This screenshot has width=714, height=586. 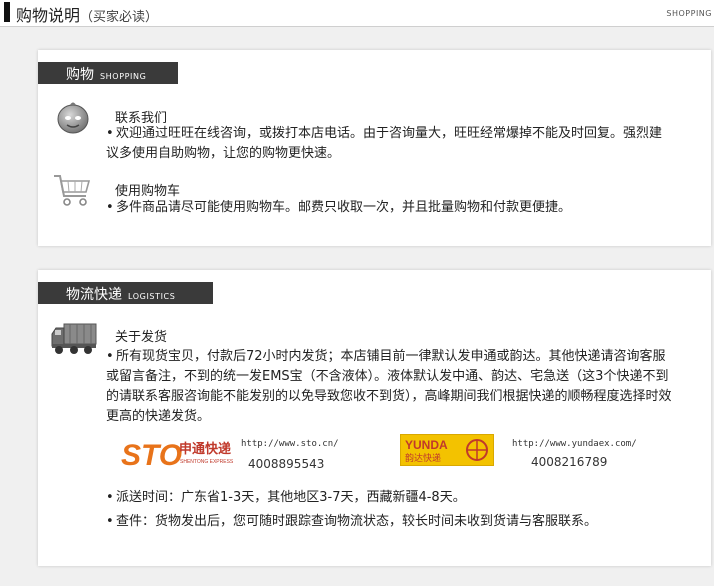 I want to click on sto-logo-text: STO, so click(x=151, y=455).